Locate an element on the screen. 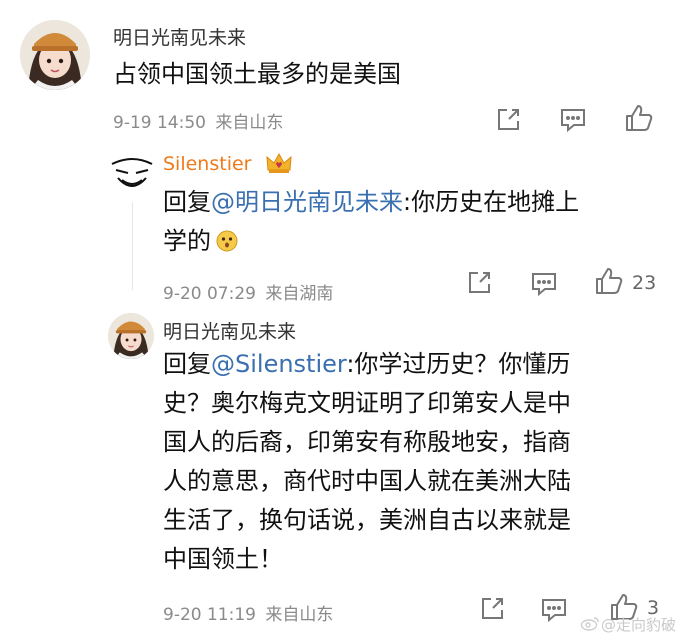  comment-time: 9-20 07:29 is located at coordinates (209, 294).